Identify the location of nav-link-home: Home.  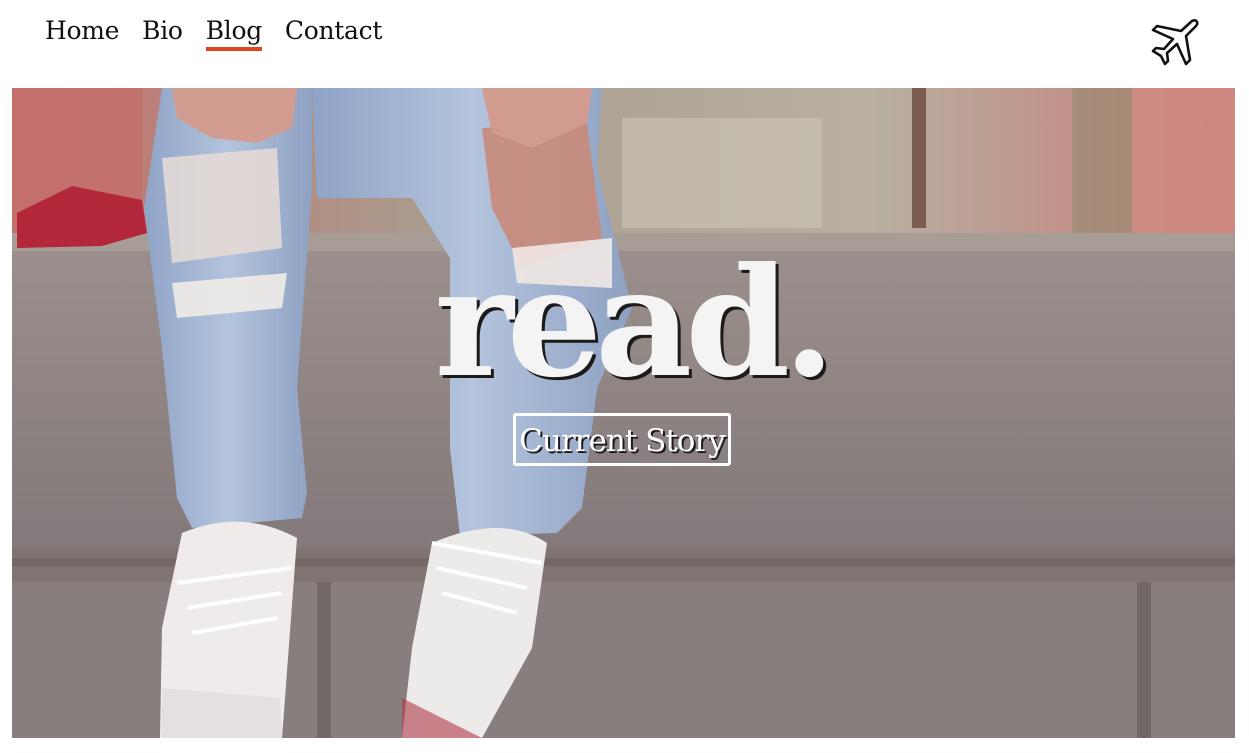
(82, 33).